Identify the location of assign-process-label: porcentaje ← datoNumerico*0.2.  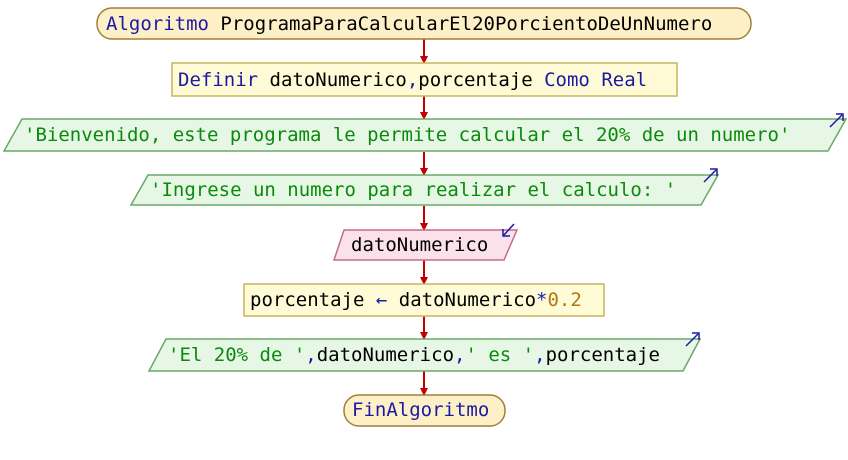
(416, 300).